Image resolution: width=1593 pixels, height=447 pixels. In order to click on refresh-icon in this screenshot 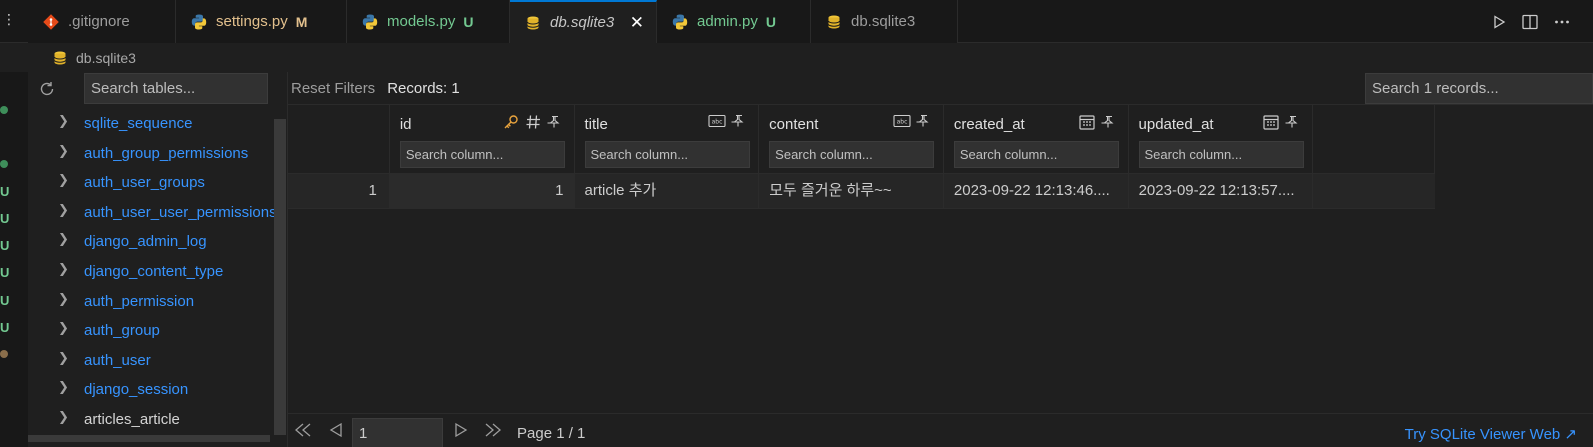, I will do `click(47, 89)`.